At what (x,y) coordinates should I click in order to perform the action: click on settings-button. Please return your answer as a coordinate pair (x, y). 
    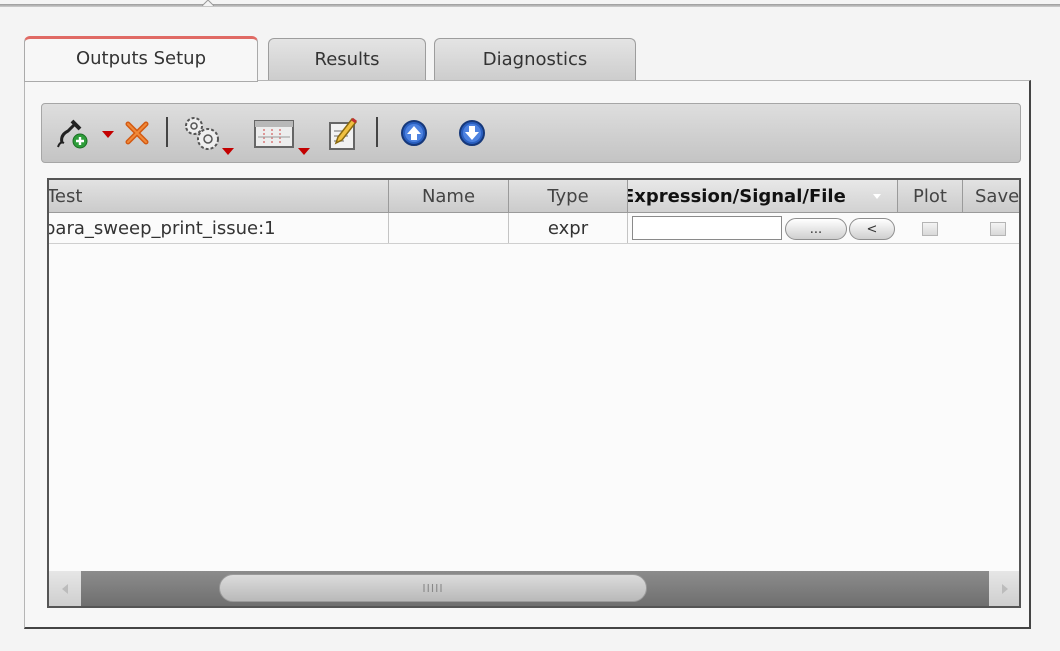
    Looking at the image, I should click on (202, 133).